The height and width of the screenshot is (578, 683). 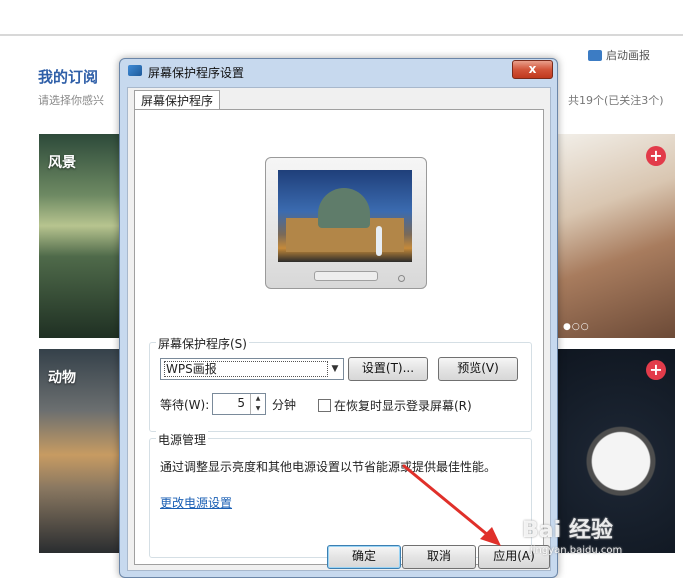 I want to click on monitor-led, so click(x=401, y=278).